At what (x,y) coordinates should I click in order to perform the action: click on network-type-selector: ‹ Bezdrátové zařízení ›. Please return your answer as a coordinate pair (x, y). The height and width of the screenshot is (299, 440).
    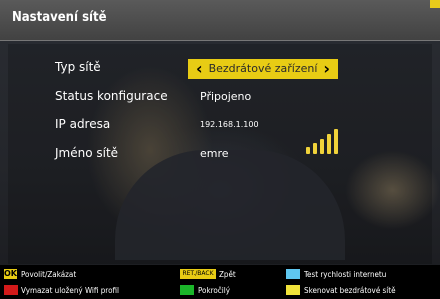
    Looking at the image, I should click on (263, 69).